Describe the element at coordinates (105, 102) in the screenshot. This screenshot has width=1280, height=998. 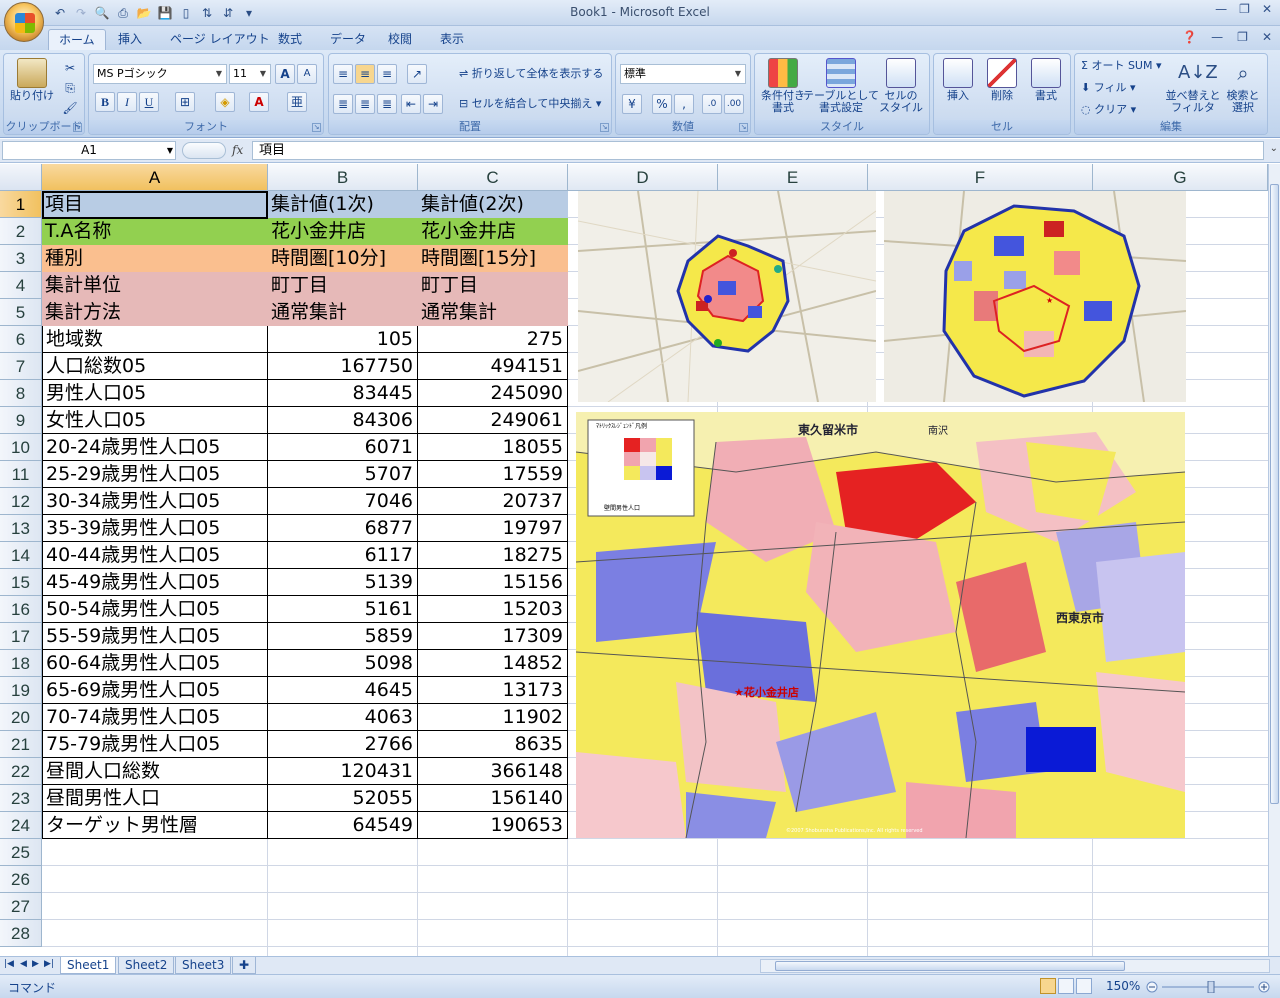
I see `bold-icon: B` at that location.